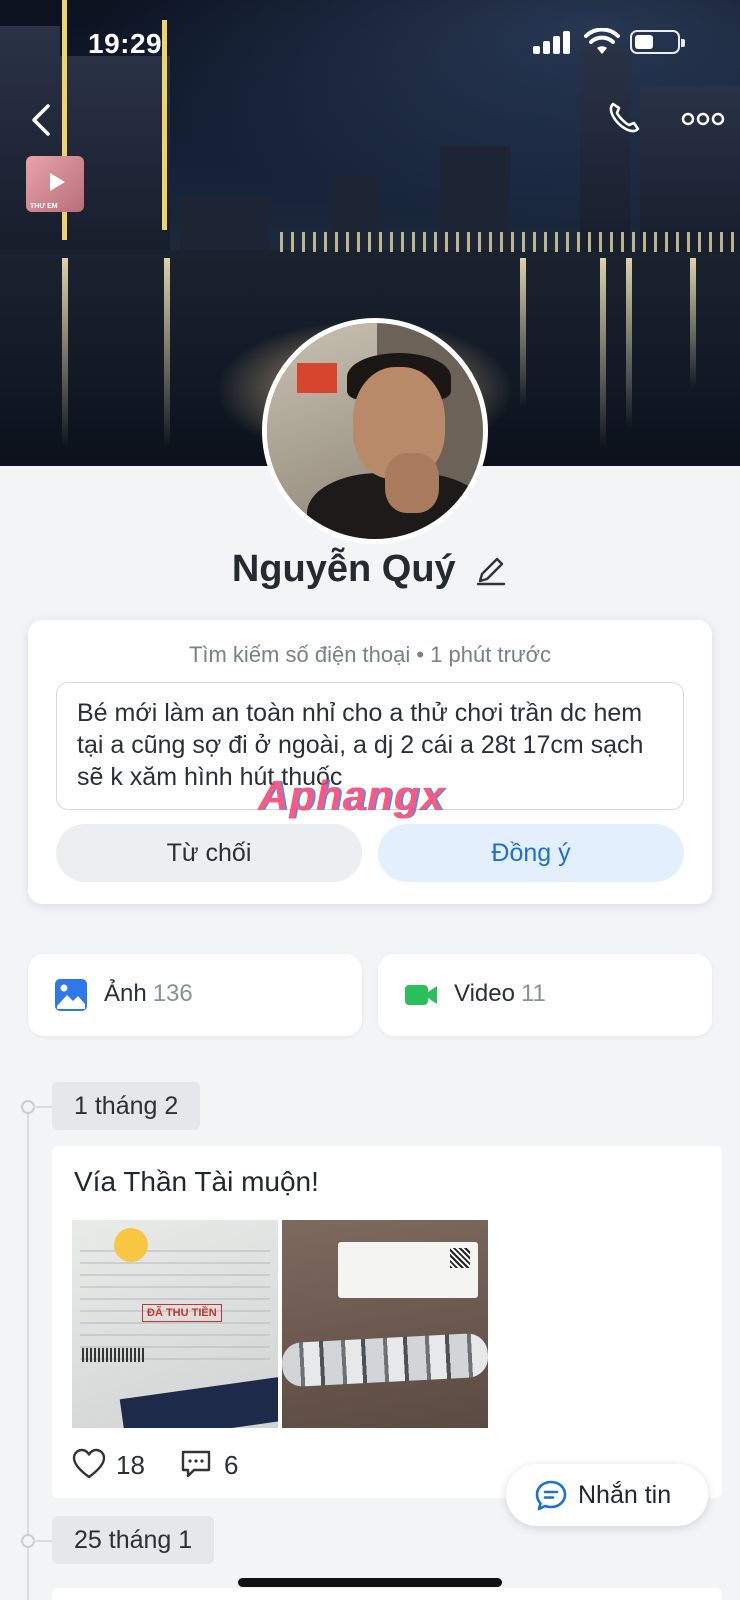  What do you see at coordinates (491, 570) in the screenshot?
I see `pencil-icon` at bounding box center [491, 570].